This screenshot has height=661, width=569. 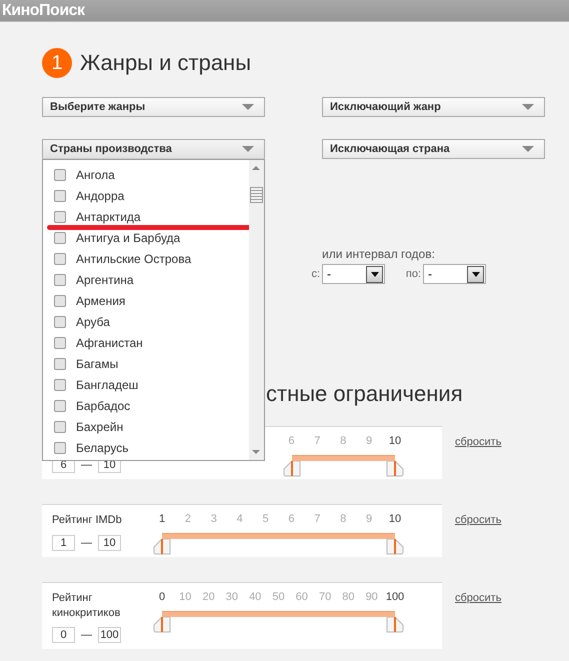 I want to click on tick-label: 0, so click(x=162, y=597).